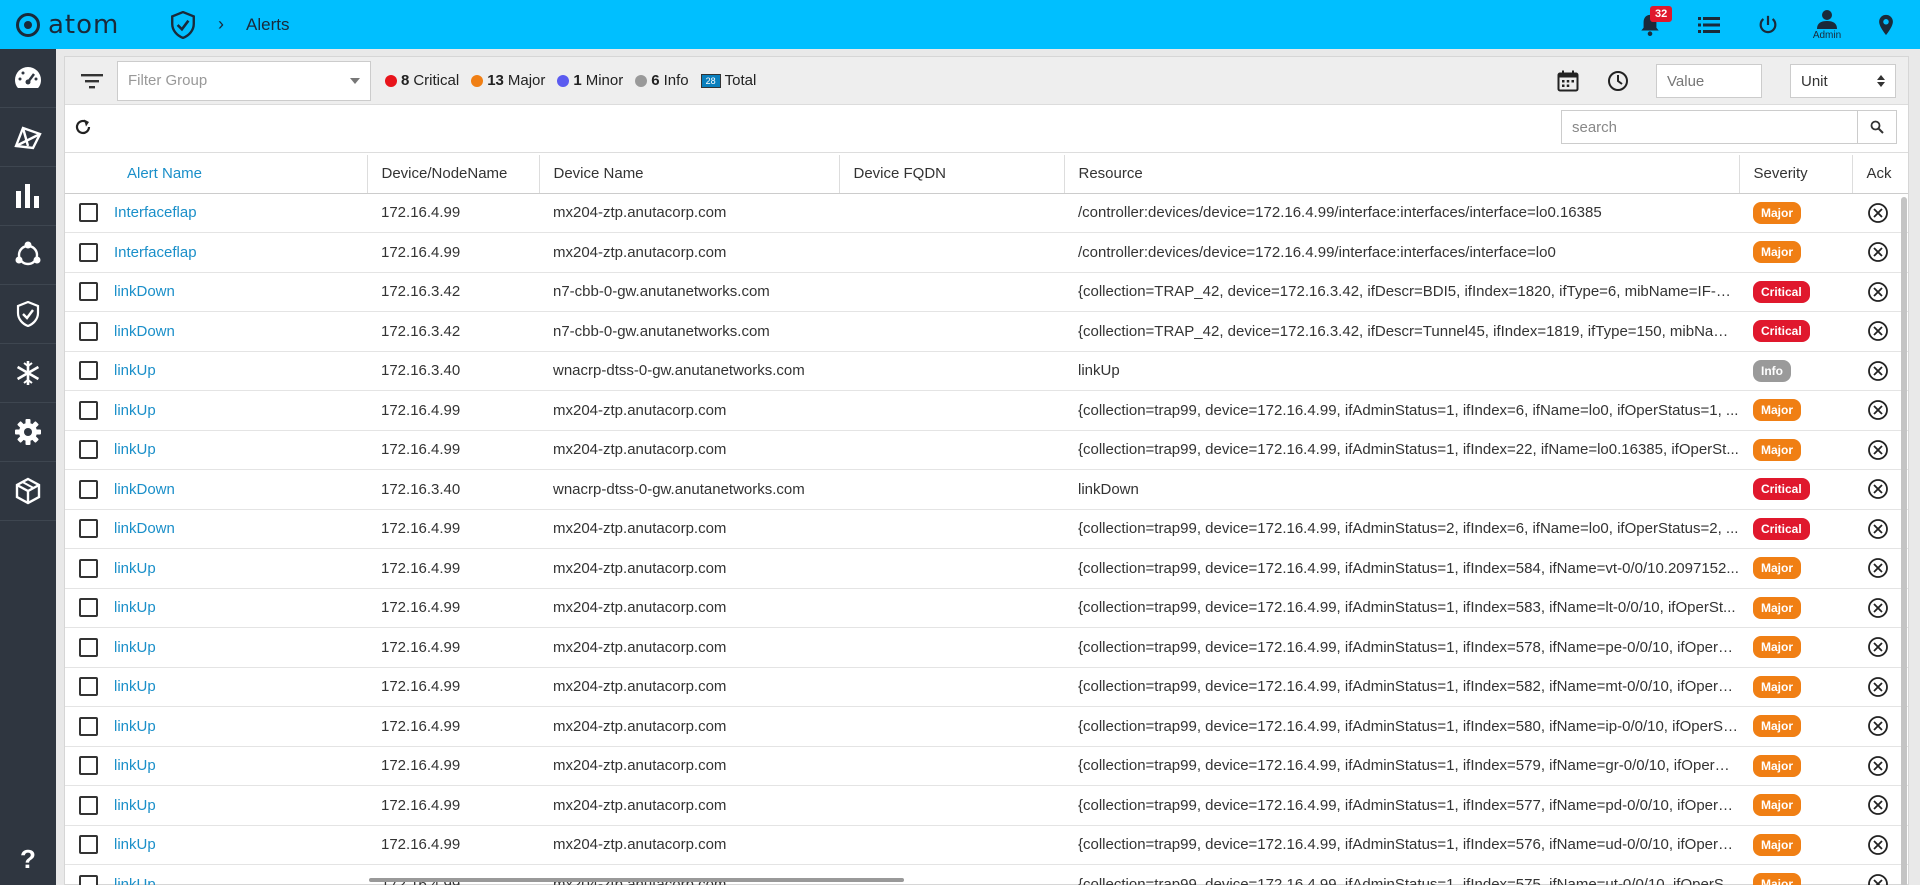 The image size is (1920, 885). Describe the element at coordinates (662, 80) in the screenshot. I see `info-count: 6 Info` at that location.